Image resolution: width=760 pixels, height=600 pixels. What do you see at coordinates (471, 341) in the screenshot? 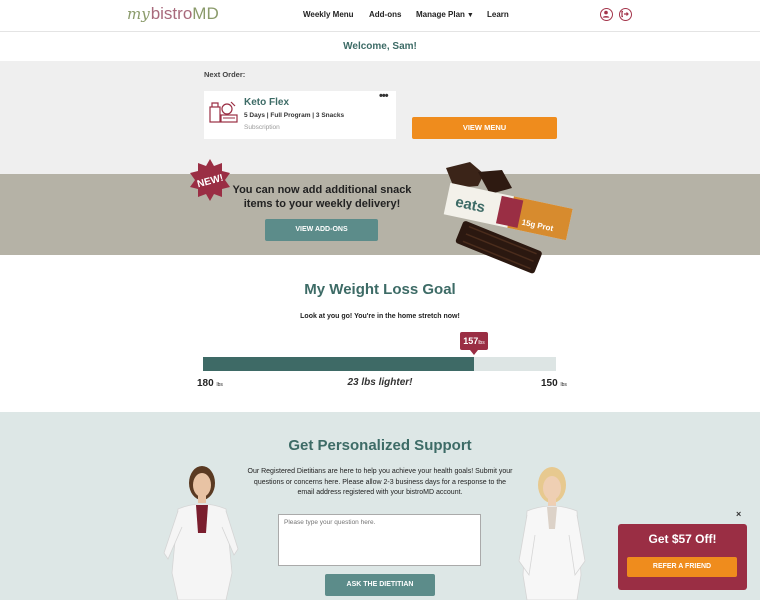
I see `current-weight-value: 157` at bounding box center [471, 341].